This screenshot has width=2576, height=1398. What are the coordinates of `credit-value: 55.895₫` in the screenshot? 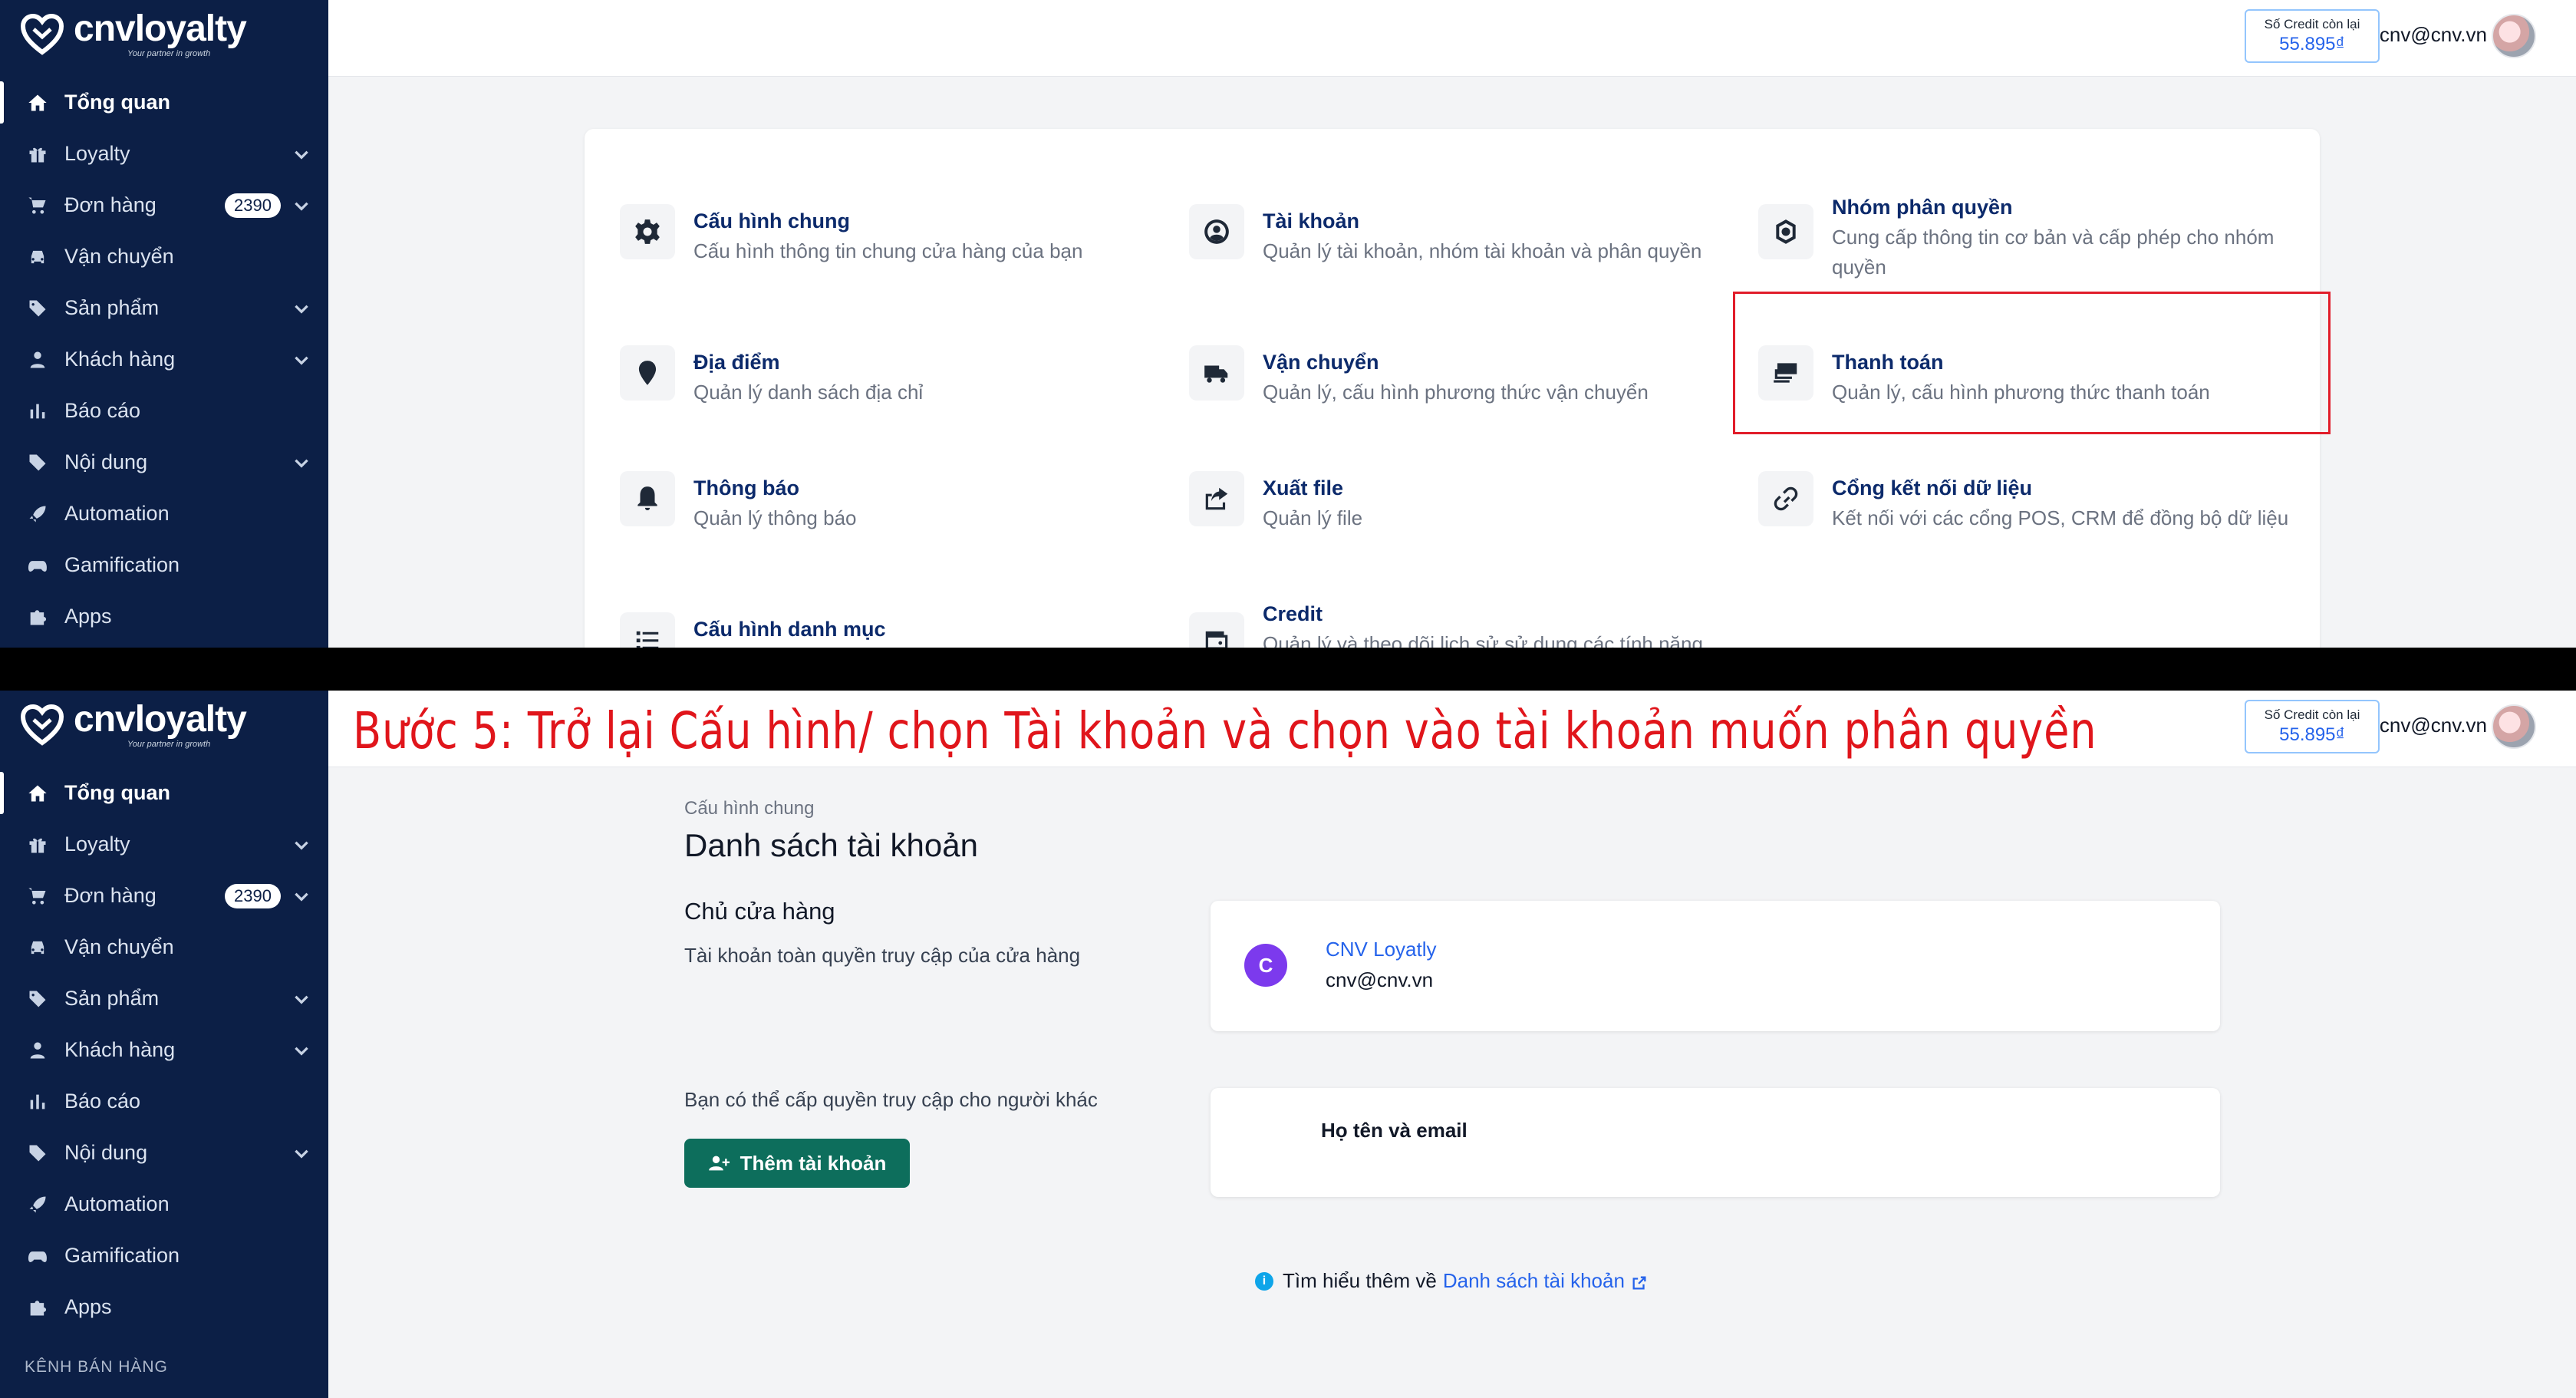 It's located at (2312, 44).